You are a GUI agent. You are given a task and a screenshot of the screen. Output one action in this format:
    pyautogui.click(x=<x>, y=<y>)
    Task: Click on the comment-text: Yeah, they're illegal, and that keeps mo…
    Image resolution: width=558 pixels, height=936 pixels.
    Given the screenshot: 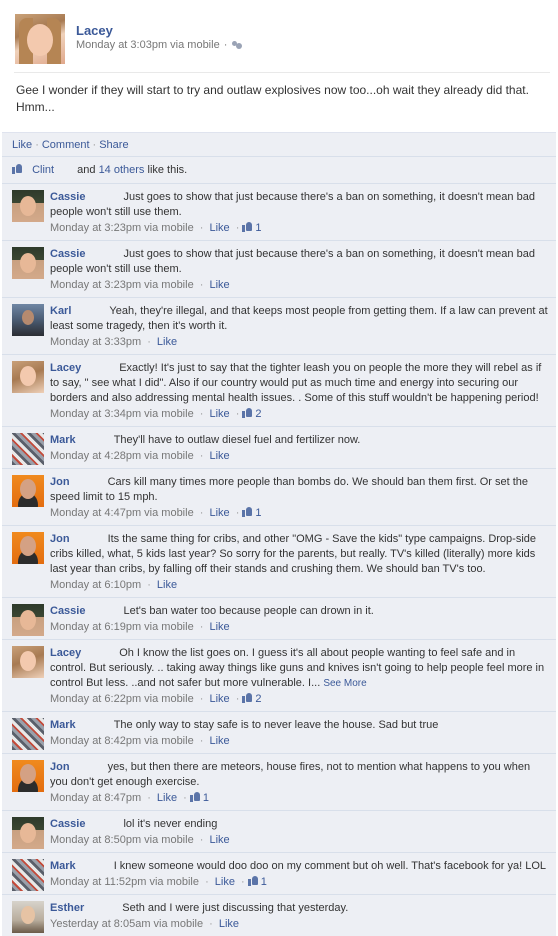 What is the action you would take?
    pyautogui.click(x=299, y=318)
    